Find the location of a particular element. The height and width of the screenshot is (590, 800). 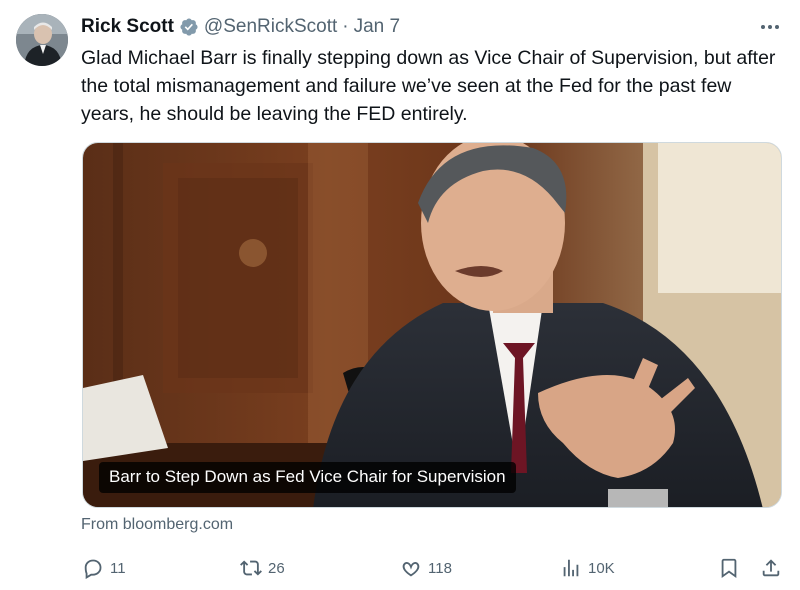

share-button is located at coordinates (771, 568).